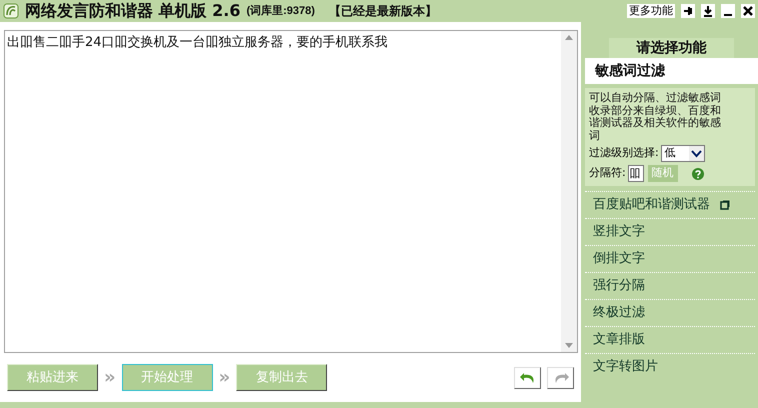 This screenshot has height=408, width=758. What do you see at coordinates (560, 377) in the screenshot?
I see `redo-button` at bounding box center [560, 377].